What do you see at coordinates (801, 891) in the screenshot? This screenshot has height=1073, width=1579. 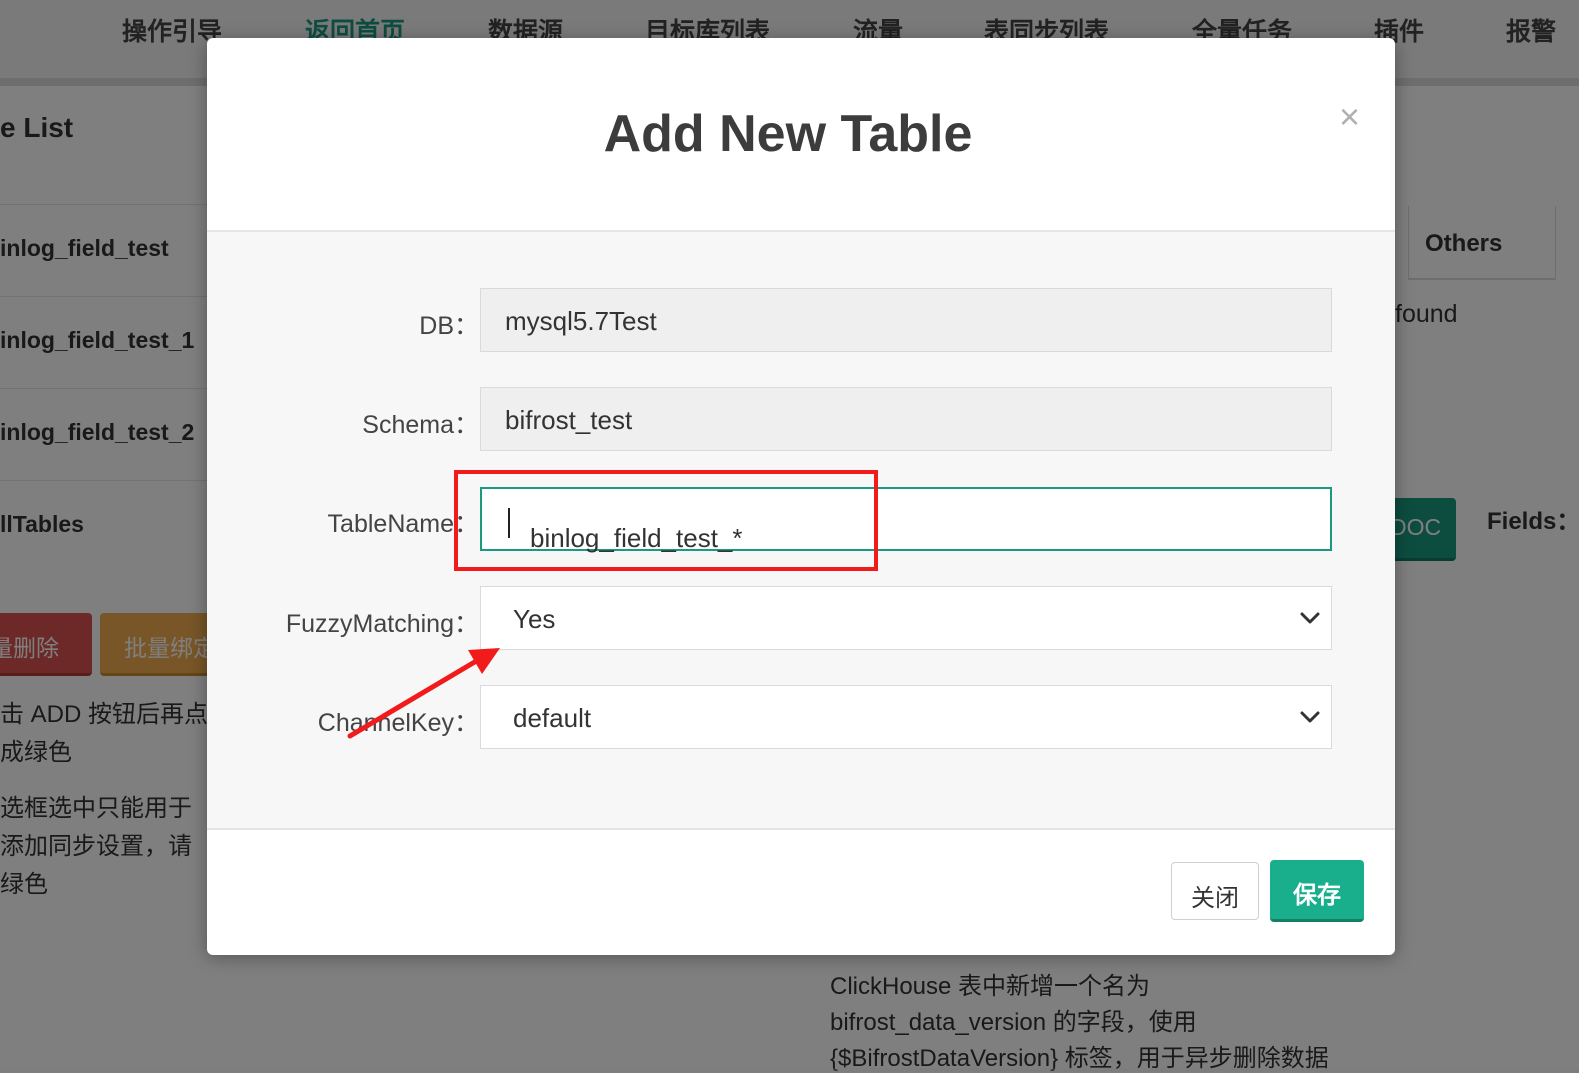 I see `modal-footer: 关闭 保存` at bounding box center [801, 891].